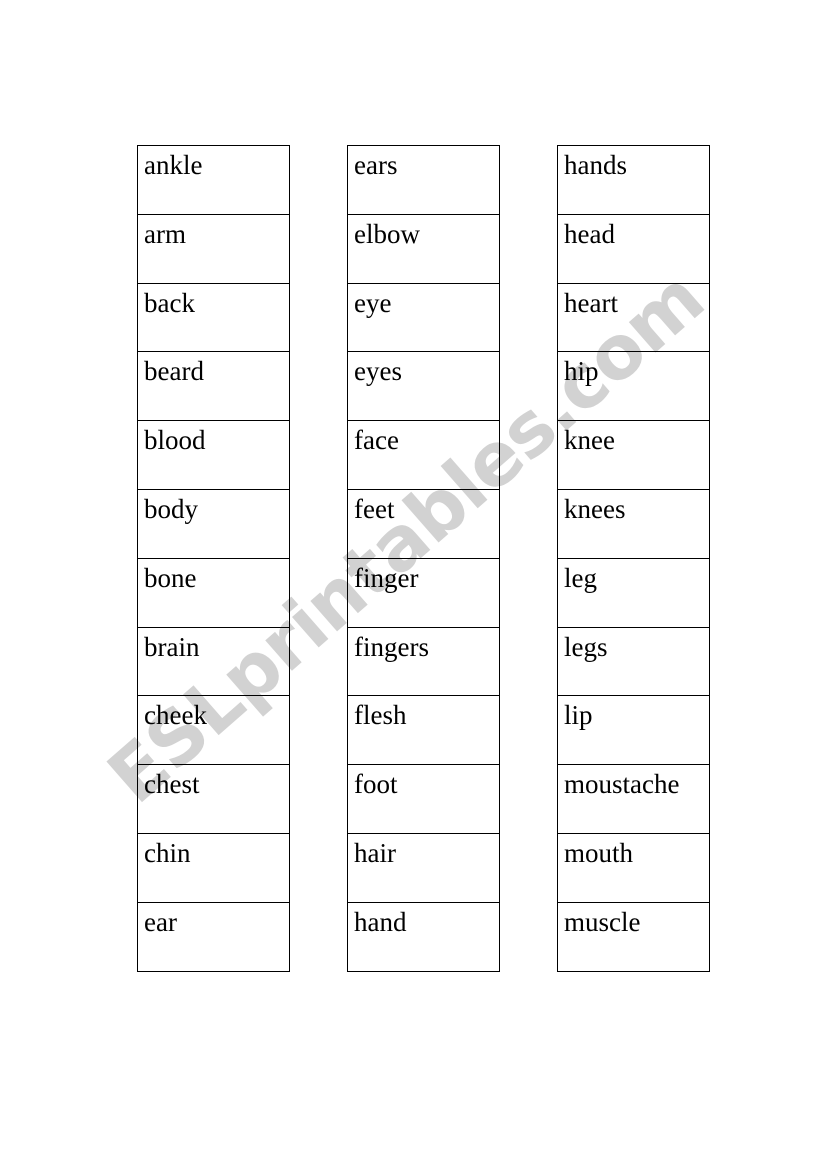  What do you see at coordinates (591, 302) in the screenshot?
I see `word-label: heart` at bounding box center [591, 302].